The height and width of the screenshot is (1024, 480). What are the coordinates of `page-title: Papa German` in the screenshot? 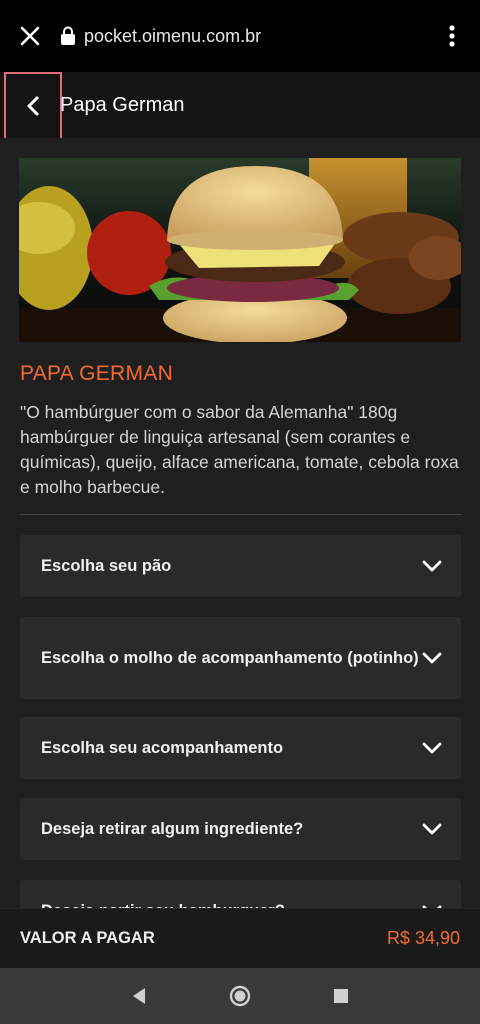 It's located at (122, 104).